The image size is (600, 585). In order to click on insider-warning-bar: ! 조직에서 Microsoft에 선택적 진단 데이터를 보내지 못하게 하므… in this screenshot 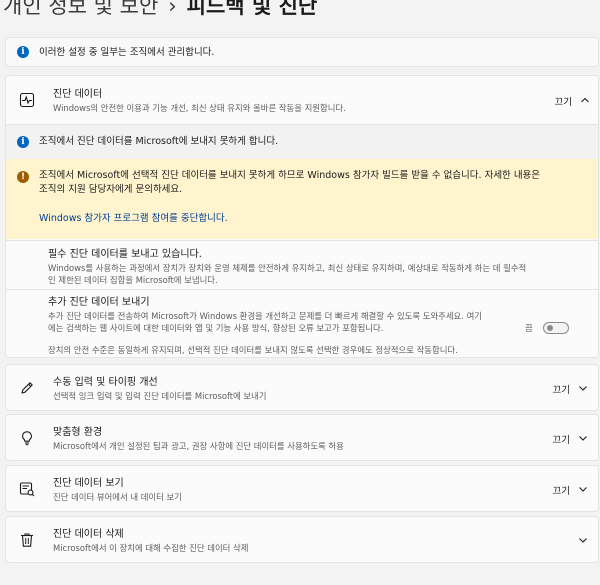, I will do `click(302, 199)`.